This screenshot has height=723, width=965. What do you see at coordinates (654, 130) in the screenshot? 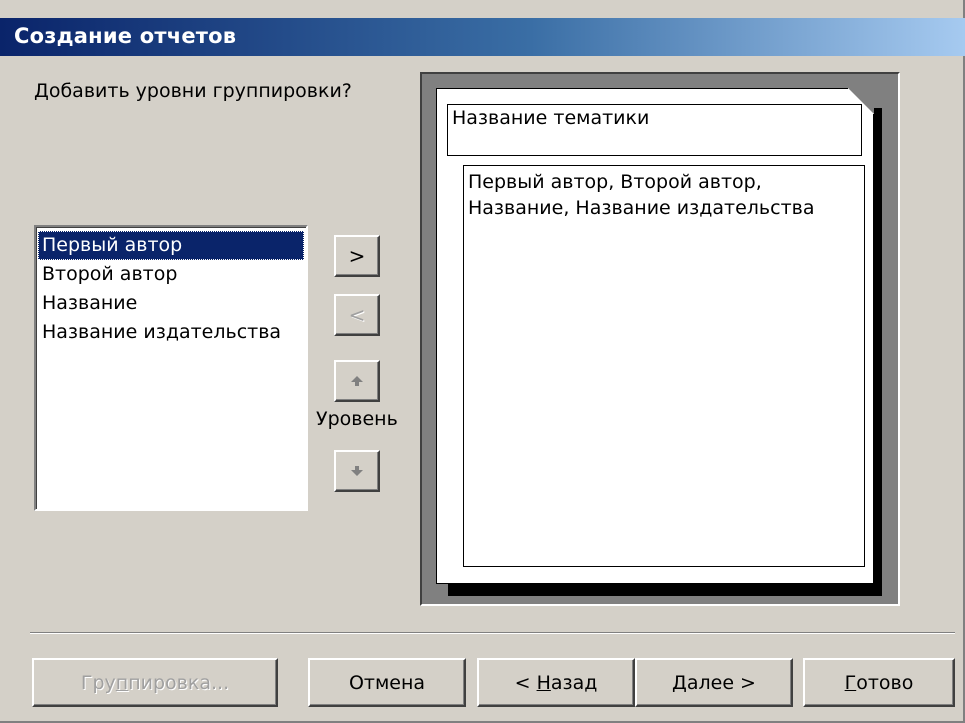
I see `preview-group-header: Название тематики` at bounding box center [654, 130].